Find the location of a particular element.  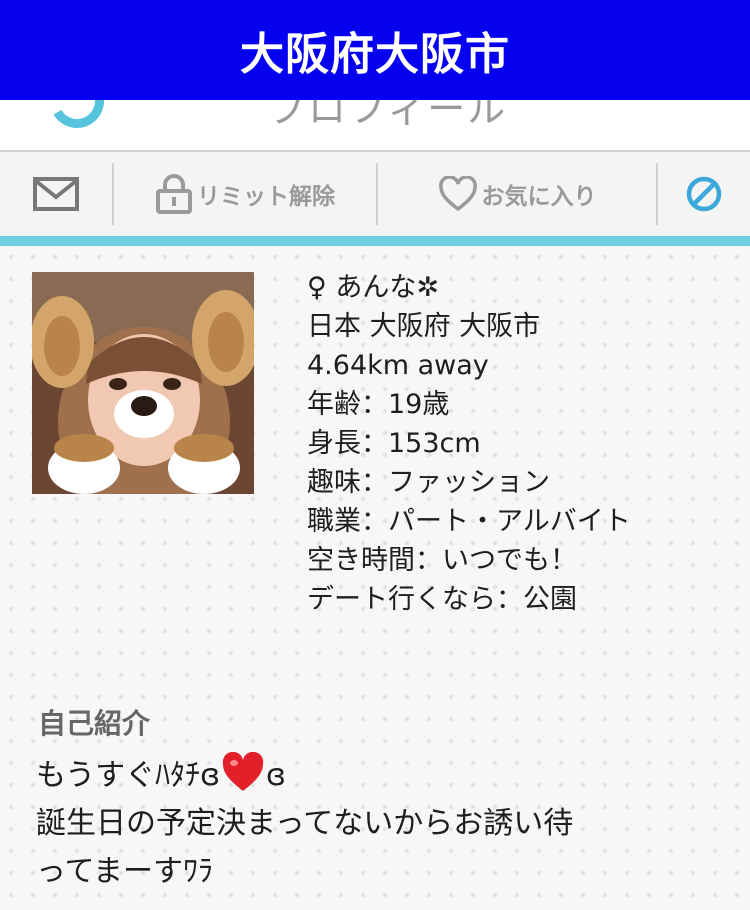

intro-line: ってまーすﾜﾗ is located at coordinates (124, 871).